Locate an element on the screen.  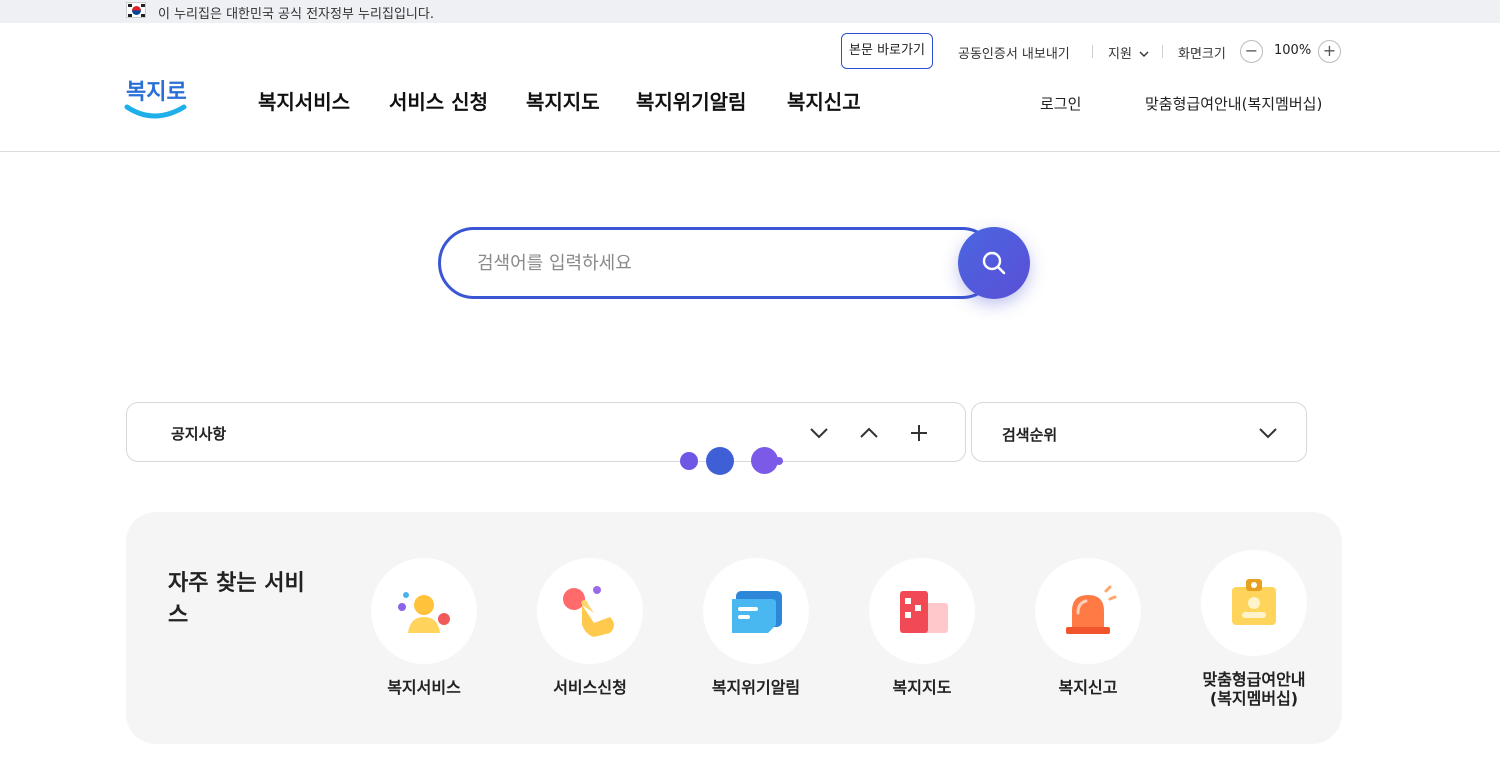
service-label: 복지지도 is located at coordinates (922, 687).